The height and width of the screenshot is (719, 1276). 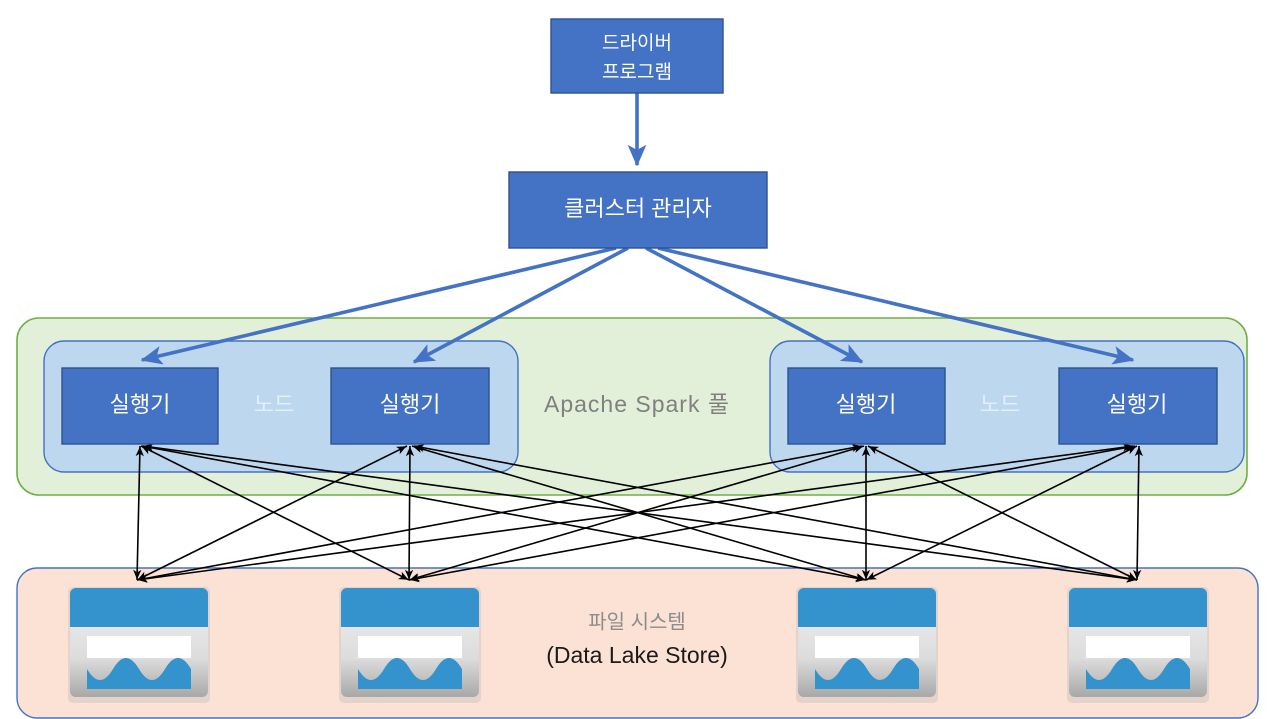 I want to click on node-label-1: 노드, so click(x=274, y=404).